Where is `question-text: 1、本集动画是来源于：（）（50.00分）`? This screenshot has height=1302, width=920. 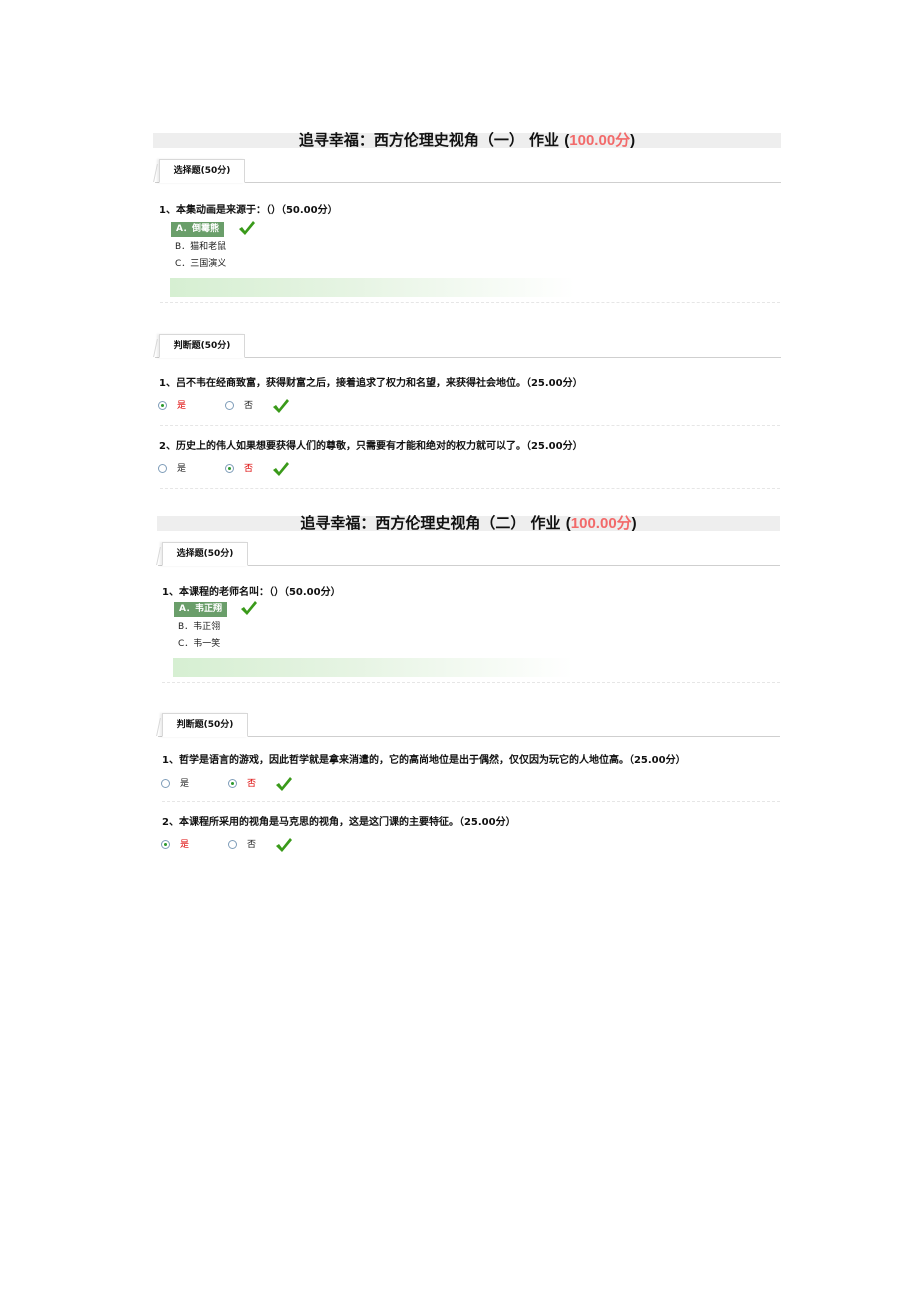 question-text: 1、本集动画是来源于：（）（50.00分） is located at coordinates (248, 210).